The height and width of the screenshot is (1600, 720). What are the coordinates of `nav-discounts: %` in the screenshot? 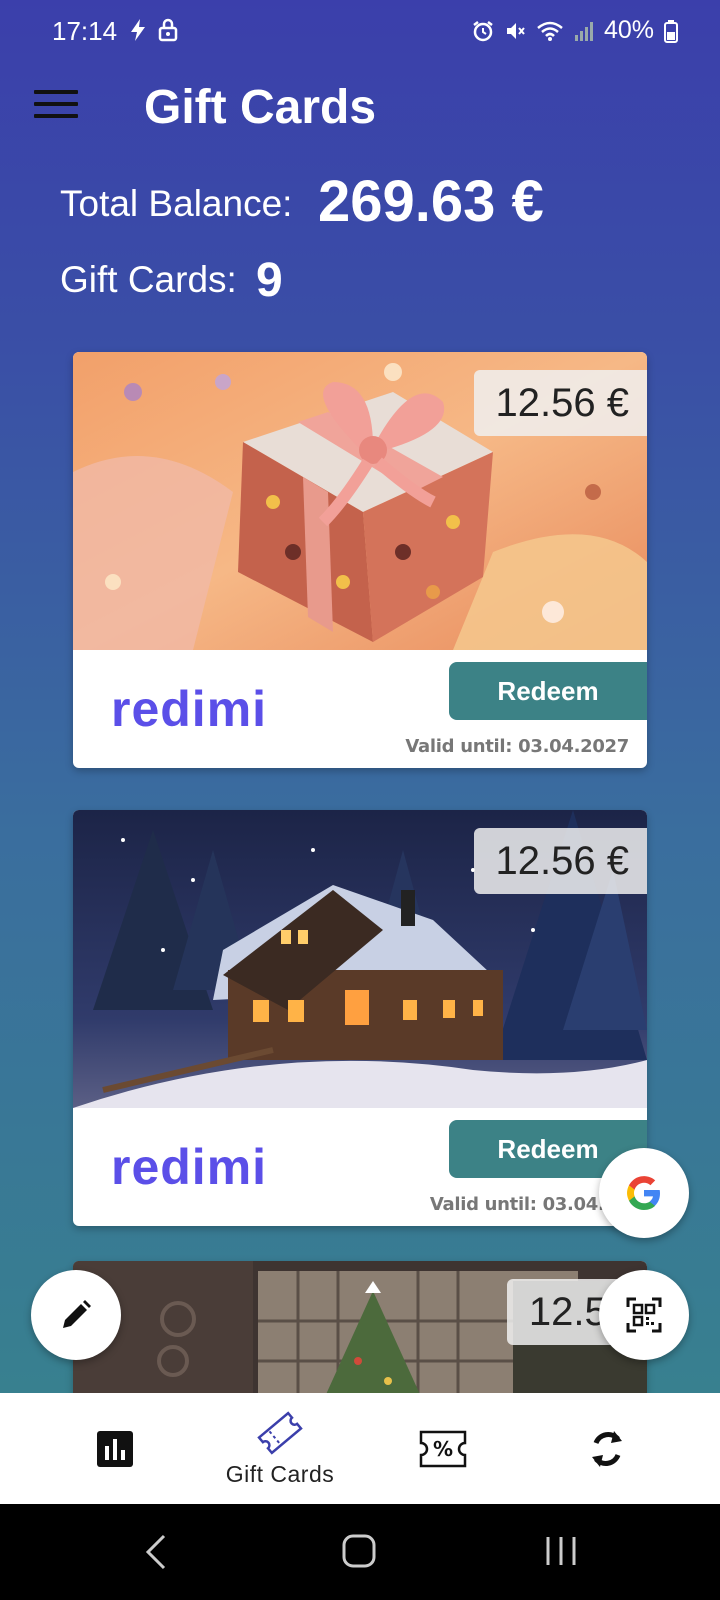 It's located at (443, 1448).